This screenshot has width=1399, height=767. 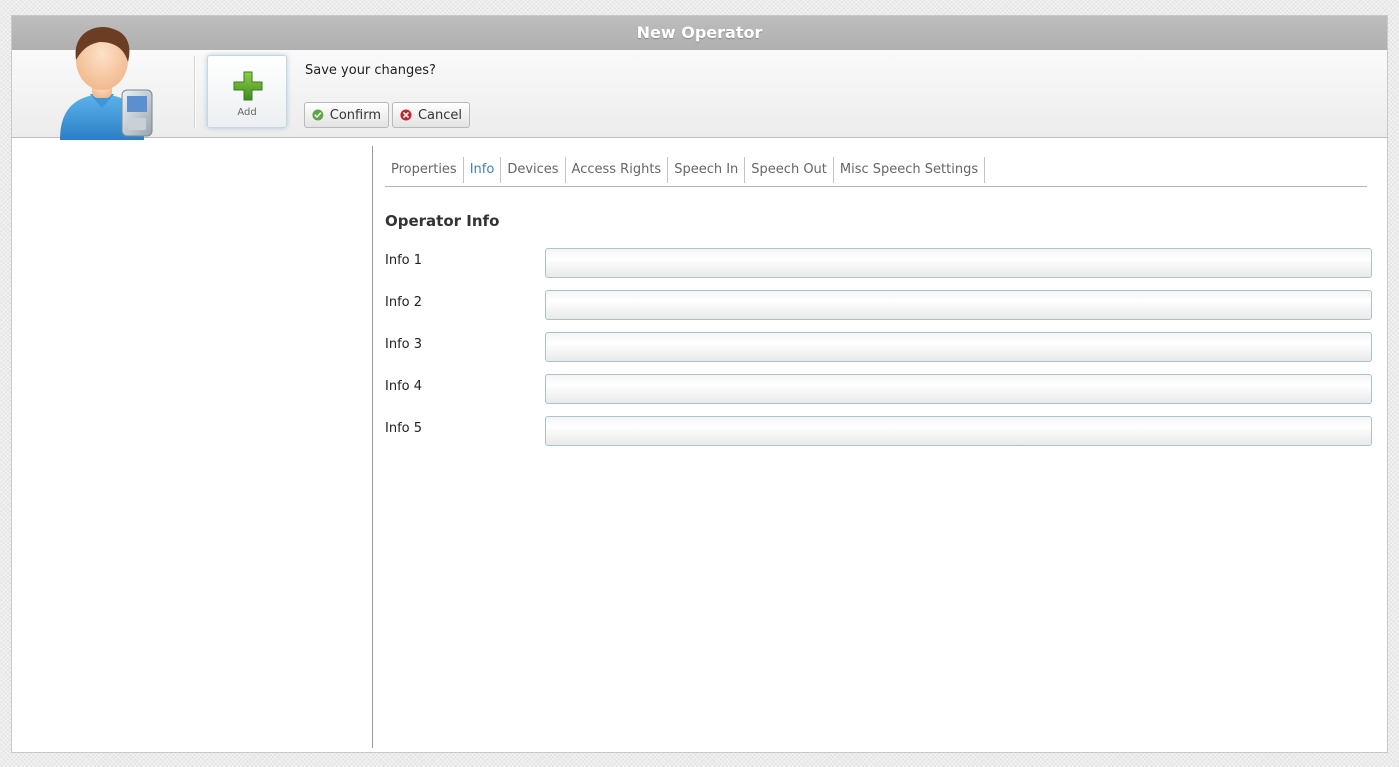 I want to click on check-icon, so click(x=318, y=115).